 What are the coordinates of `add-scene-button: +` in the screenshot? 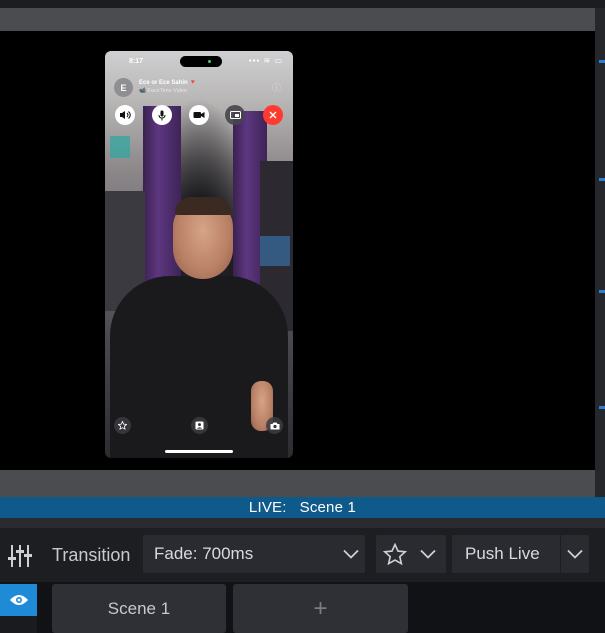 It's located at (320, 608).